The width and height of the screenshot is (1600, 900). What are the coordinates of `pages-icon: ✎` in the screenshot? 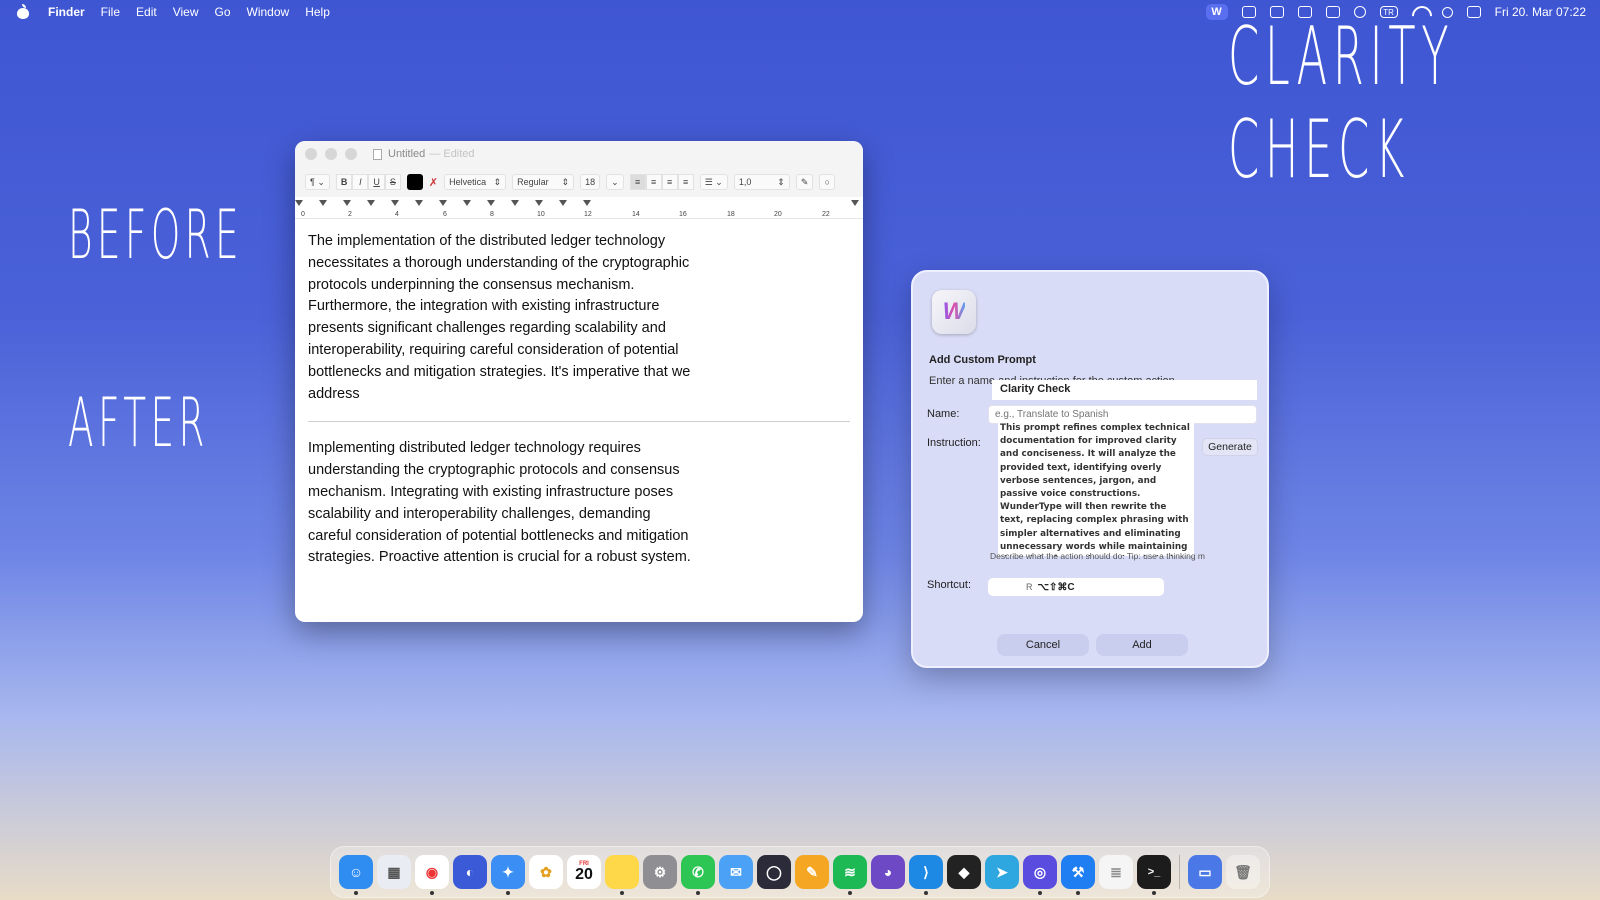 It's located at (812, 872).